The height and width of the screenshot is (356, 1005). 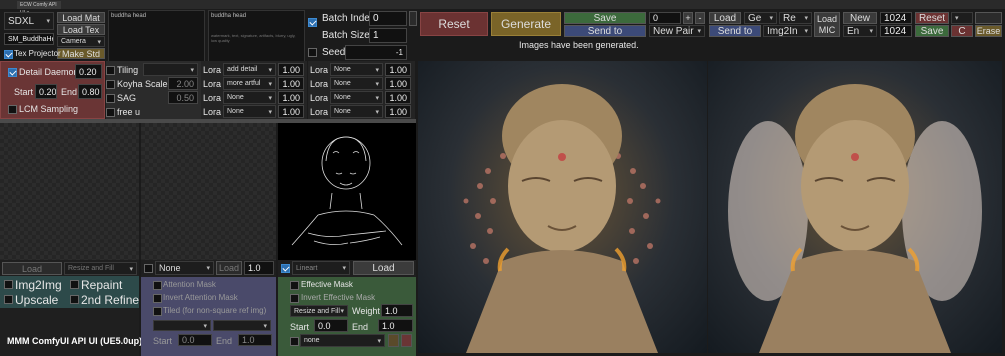 I want to click on lora-select: more artful ▾, so click(x=249, y=83).